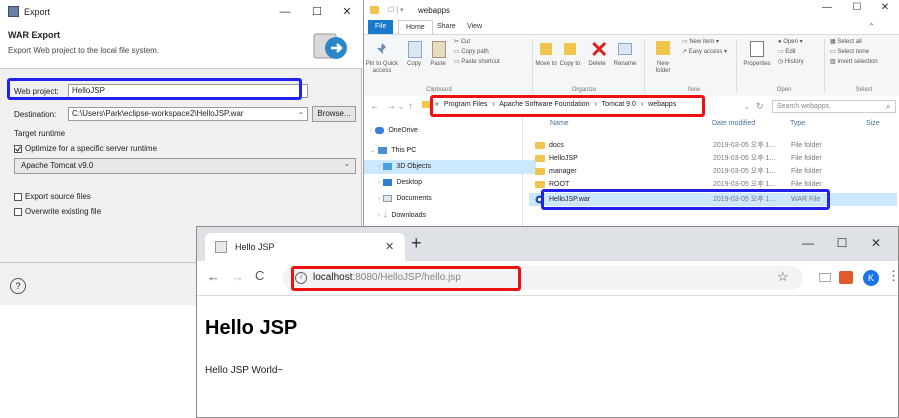 This screenshot has height=418, width=899. I want to click on invert-selection-button: ▨ Invert selection, so click(854, 62).